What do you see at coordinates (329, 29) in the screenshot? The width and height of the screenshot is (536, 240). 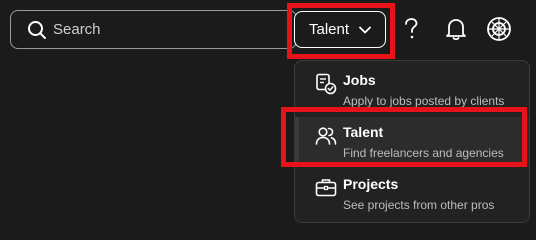 I see `talent-button-label: Talent` at bounding box center [329, 29].